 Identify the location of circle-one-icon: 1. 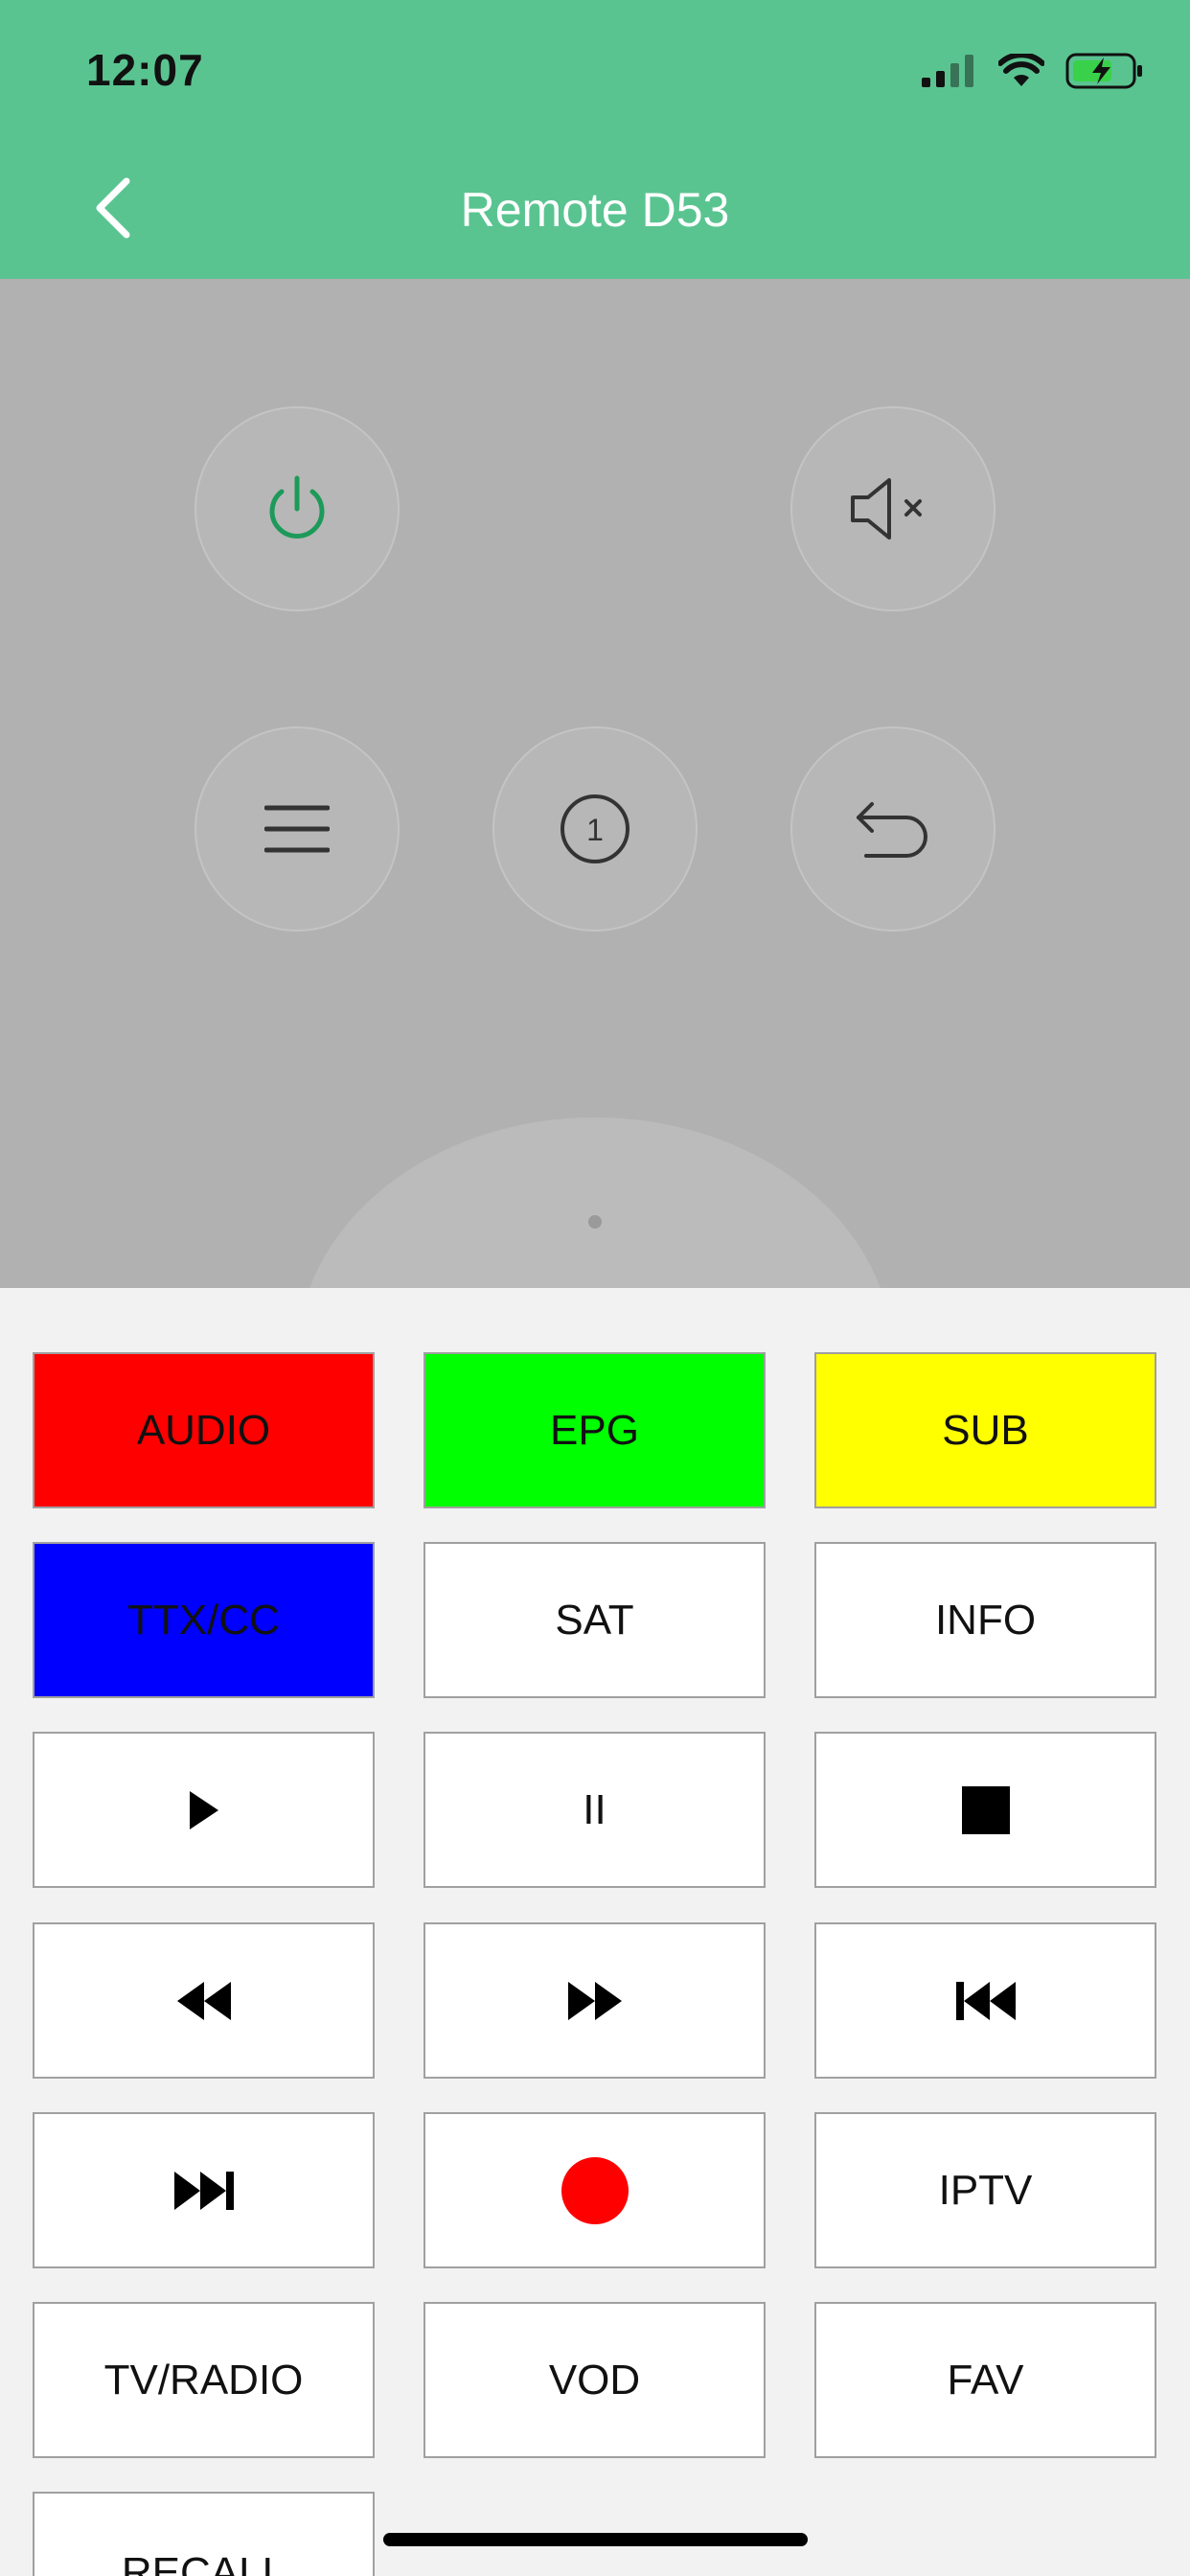
(595, 828).